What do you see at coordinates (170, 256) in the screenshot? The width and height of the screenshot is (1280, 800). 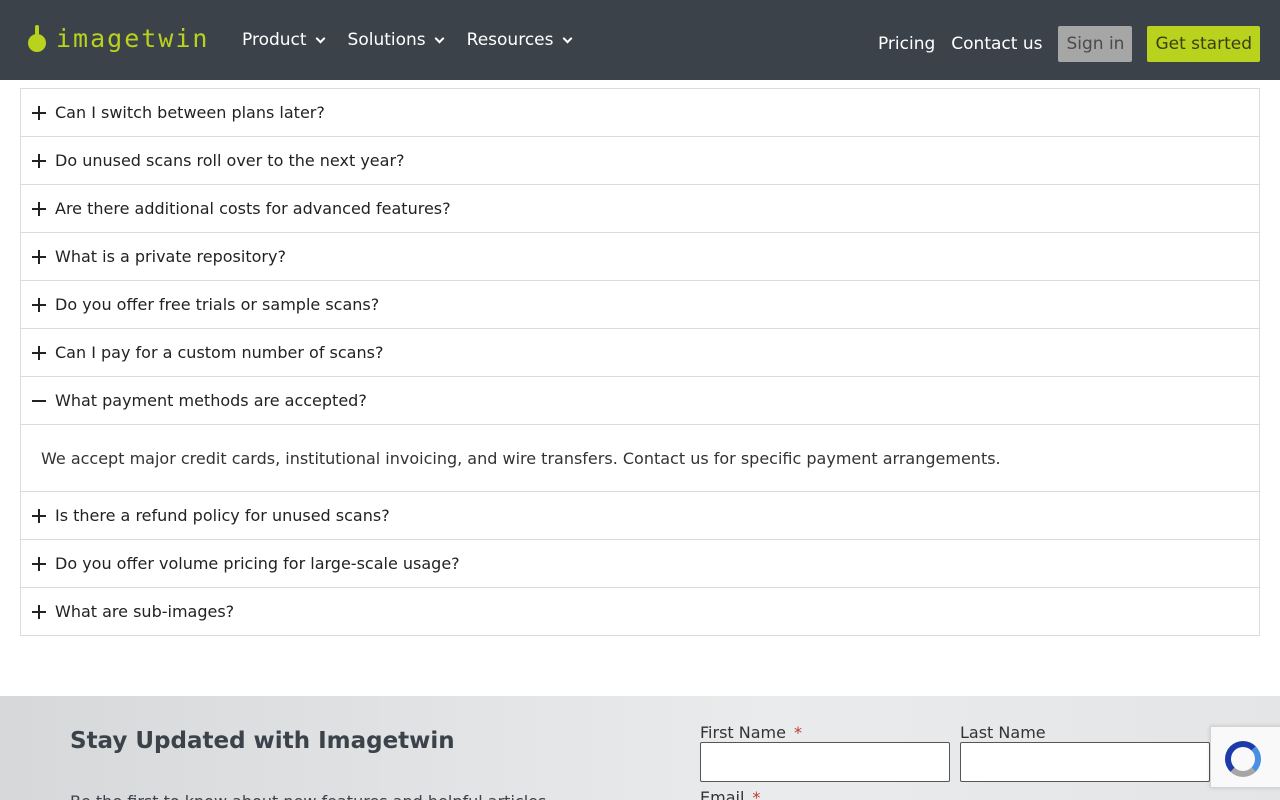 I see `faq-question-label: What is a private repository?` at bounding box center [170, 256].